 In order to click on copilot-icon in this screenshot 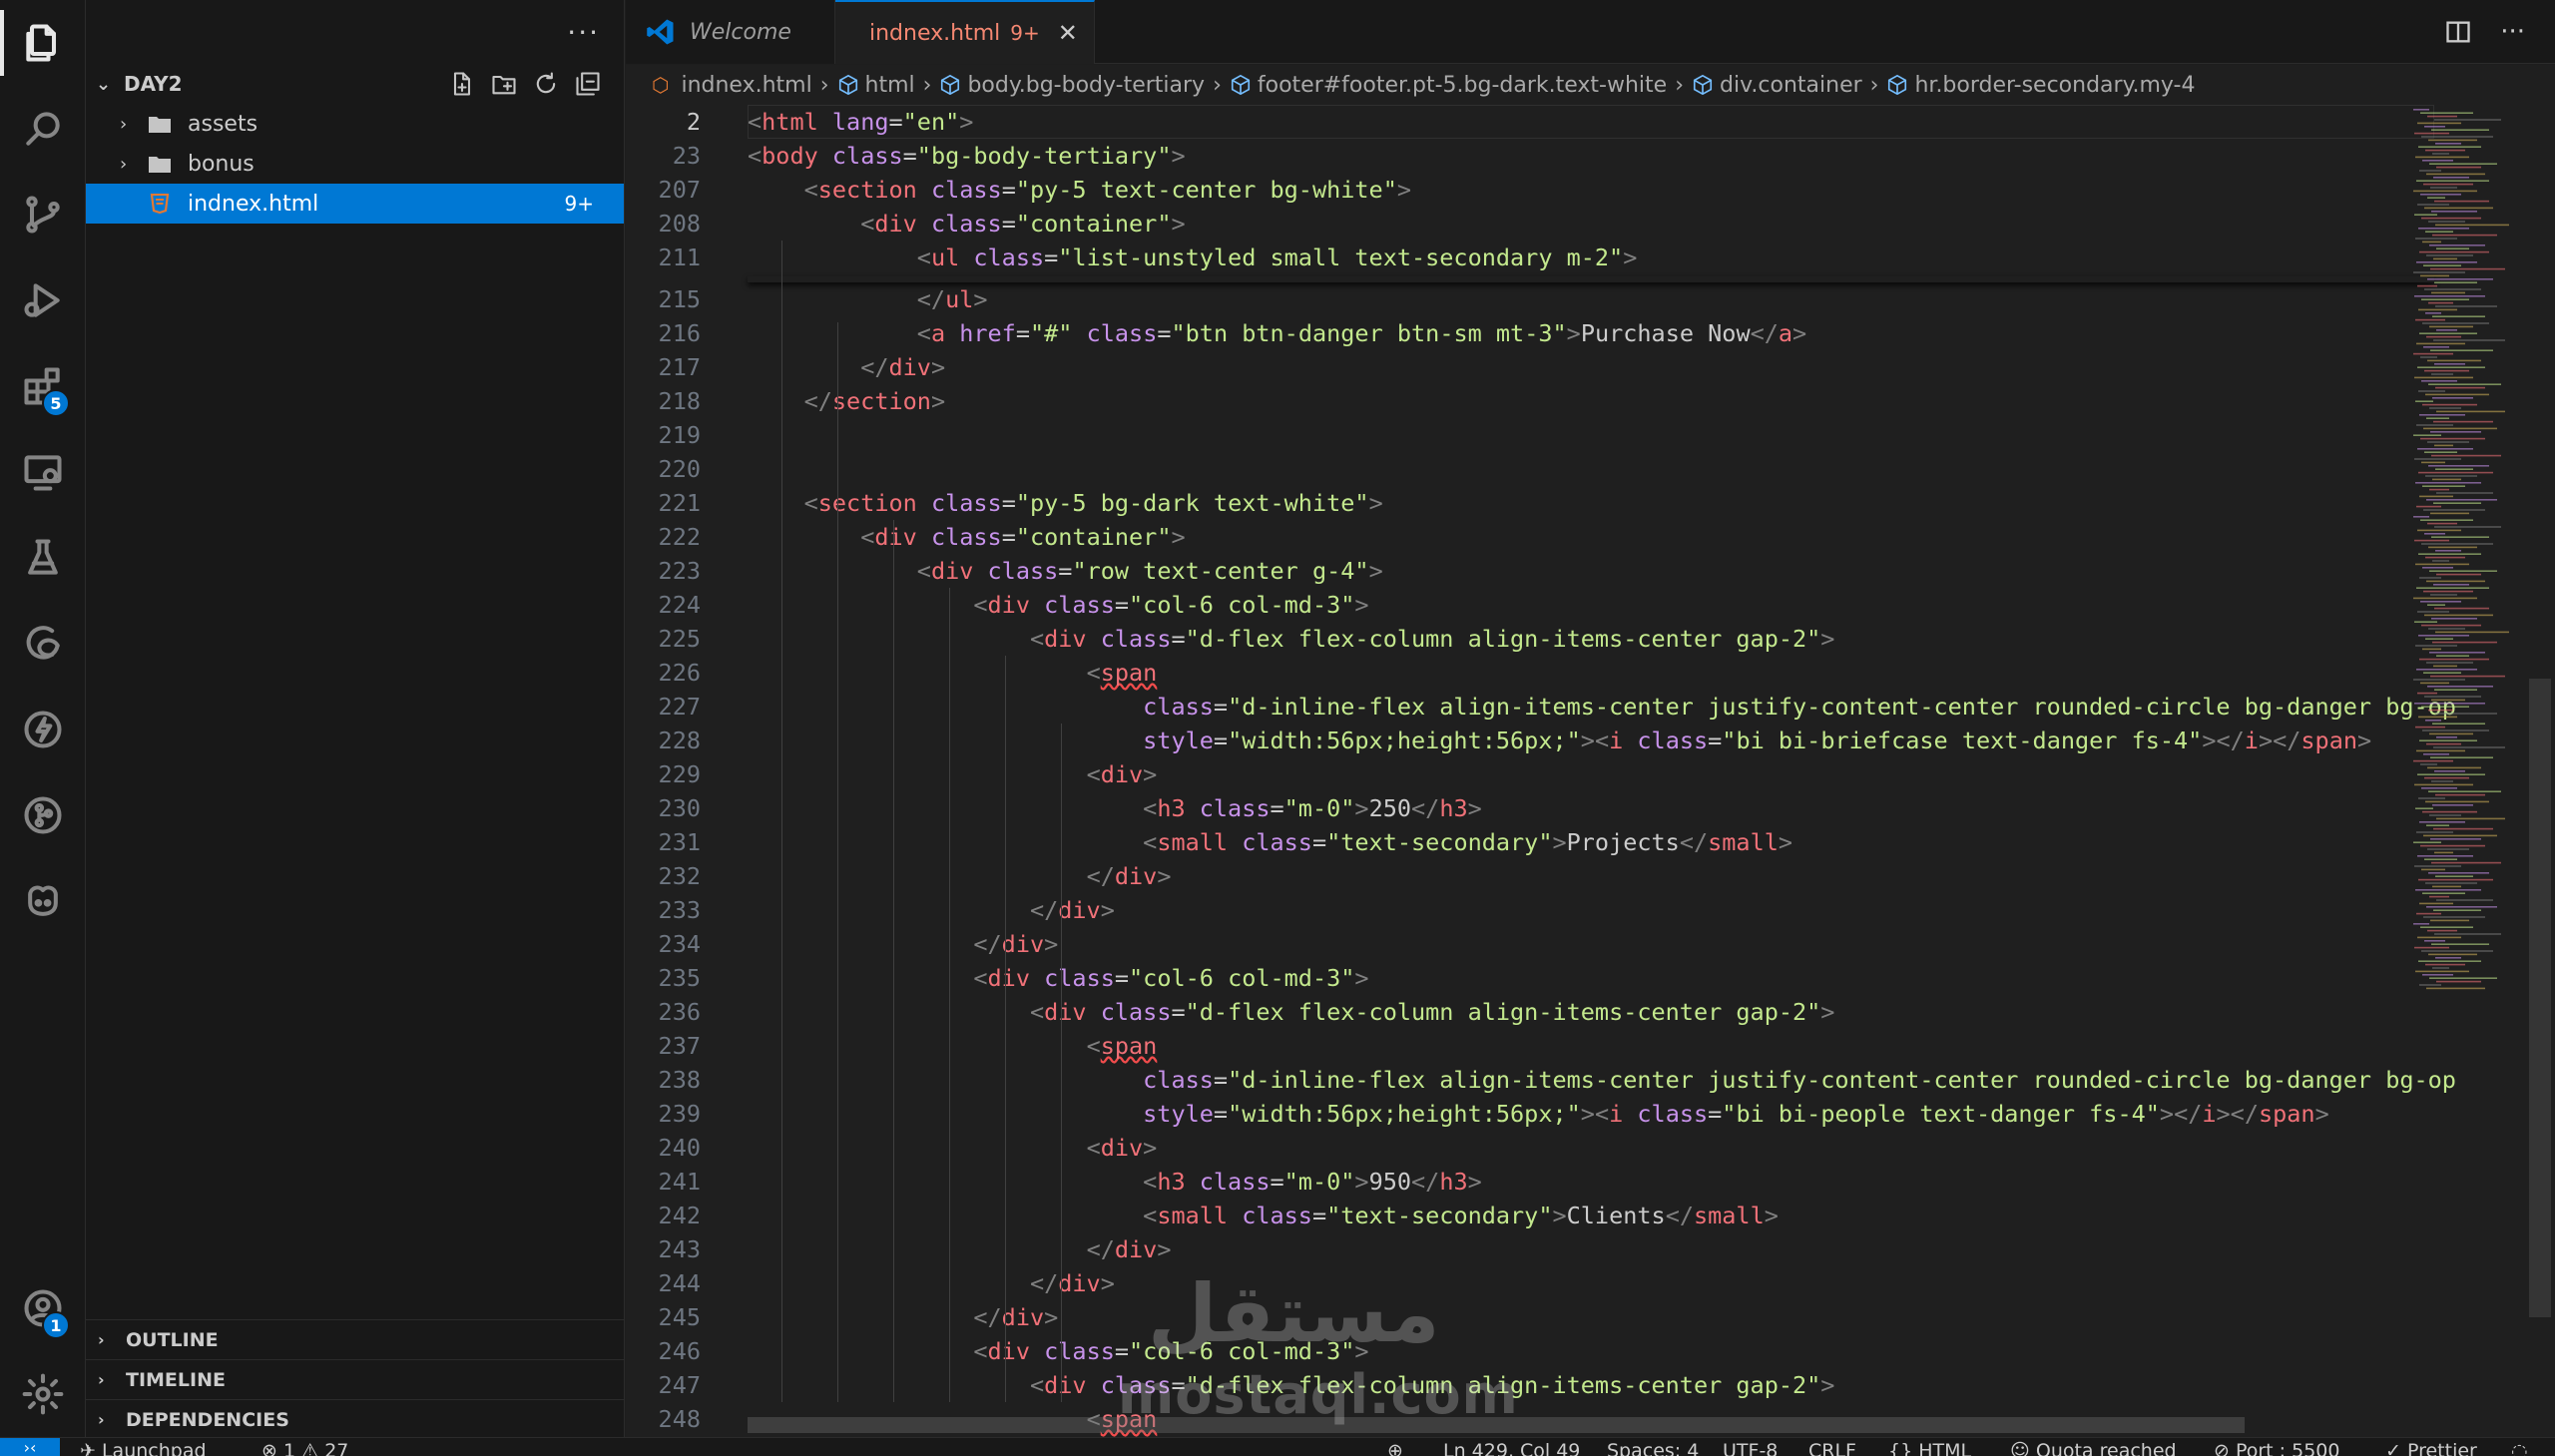, I will do `click(43, 901)`.